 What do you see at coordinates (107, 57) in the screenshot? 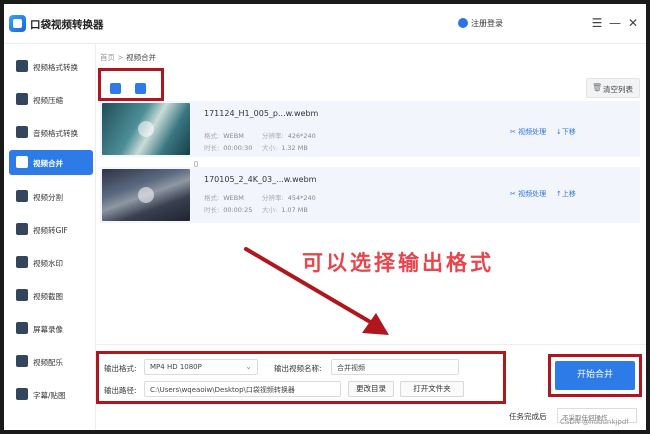
I see `breadcrumb-home: 首页` at bounding box center [107, 57].